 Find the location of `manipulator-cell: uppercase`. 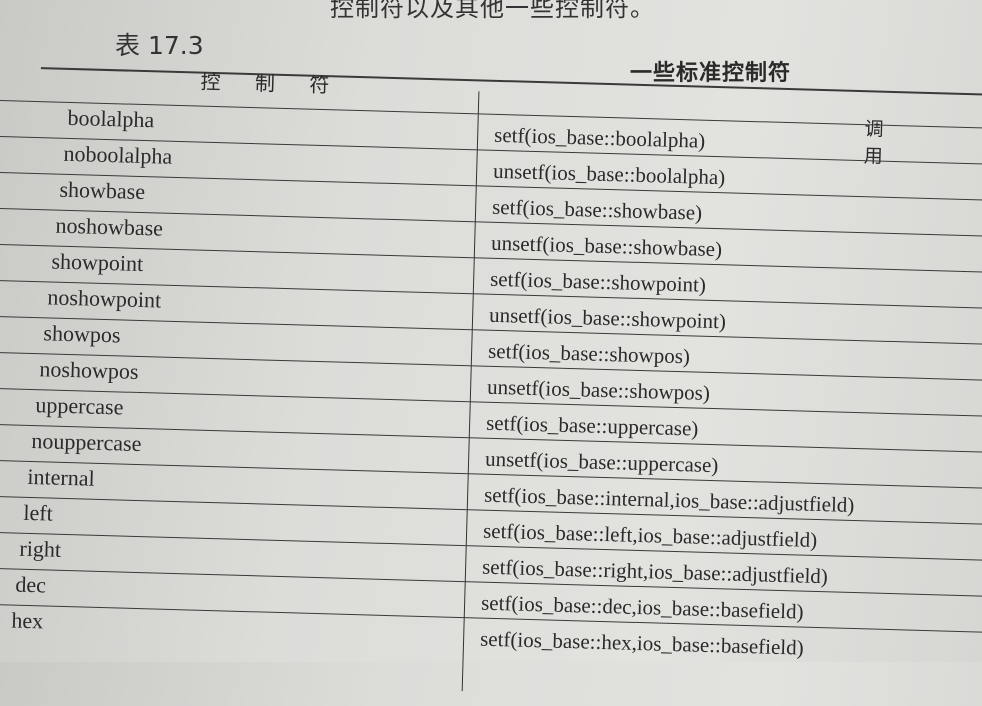

manipulator-cell: uppercase is located at coordinates (79, 406).